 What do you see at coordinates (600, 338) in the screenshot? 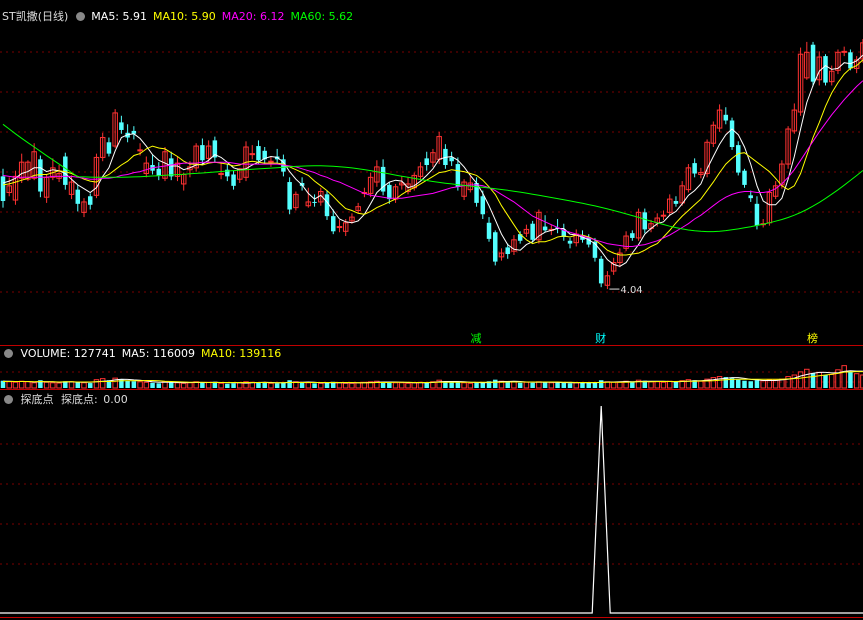
I see `event-marker: 财` at bounding box center [600, 338].